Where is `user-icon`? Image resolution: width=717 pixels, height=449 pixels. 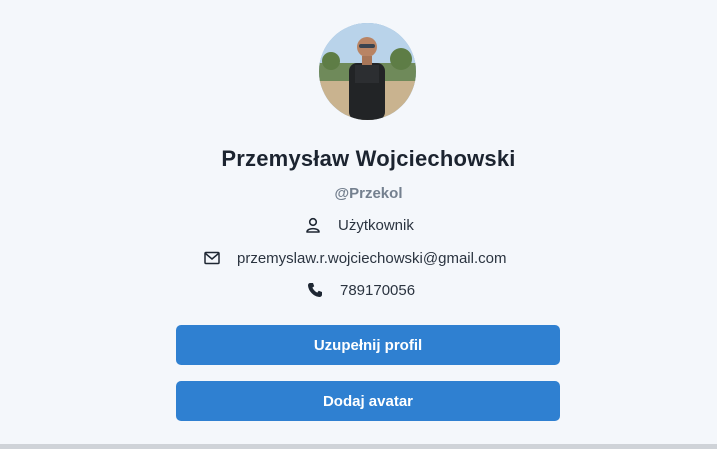
user-icon is located at coordinates (313, 225).